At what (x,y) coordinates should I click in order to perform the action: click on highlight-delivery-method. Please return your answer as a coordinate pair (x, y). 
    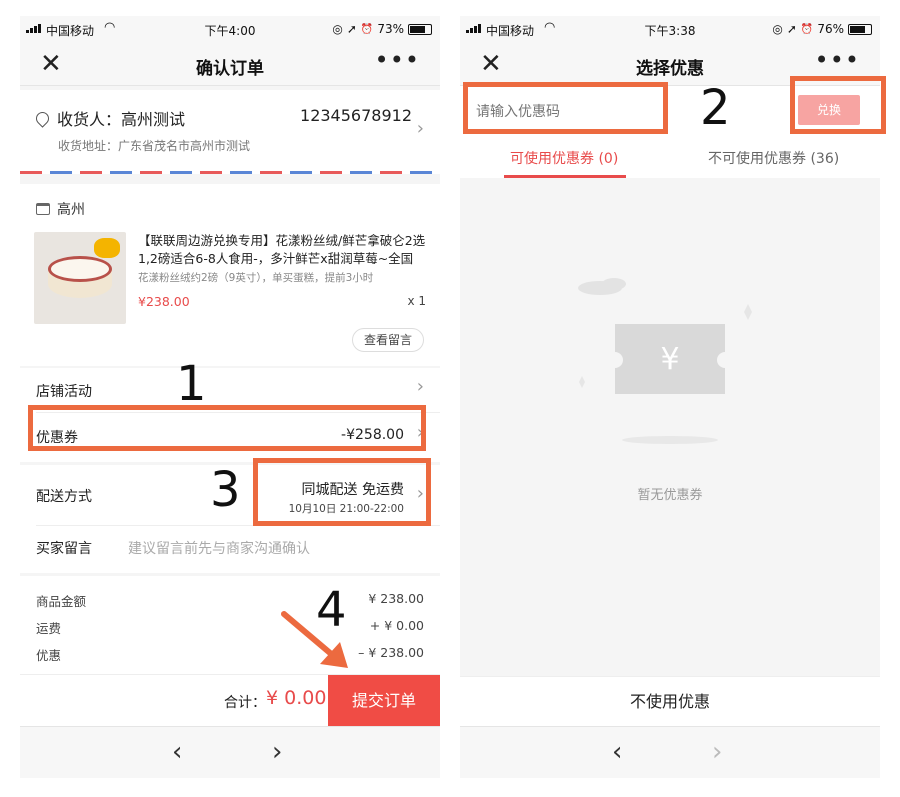
    Looking at the image, I should click on (342, 492).